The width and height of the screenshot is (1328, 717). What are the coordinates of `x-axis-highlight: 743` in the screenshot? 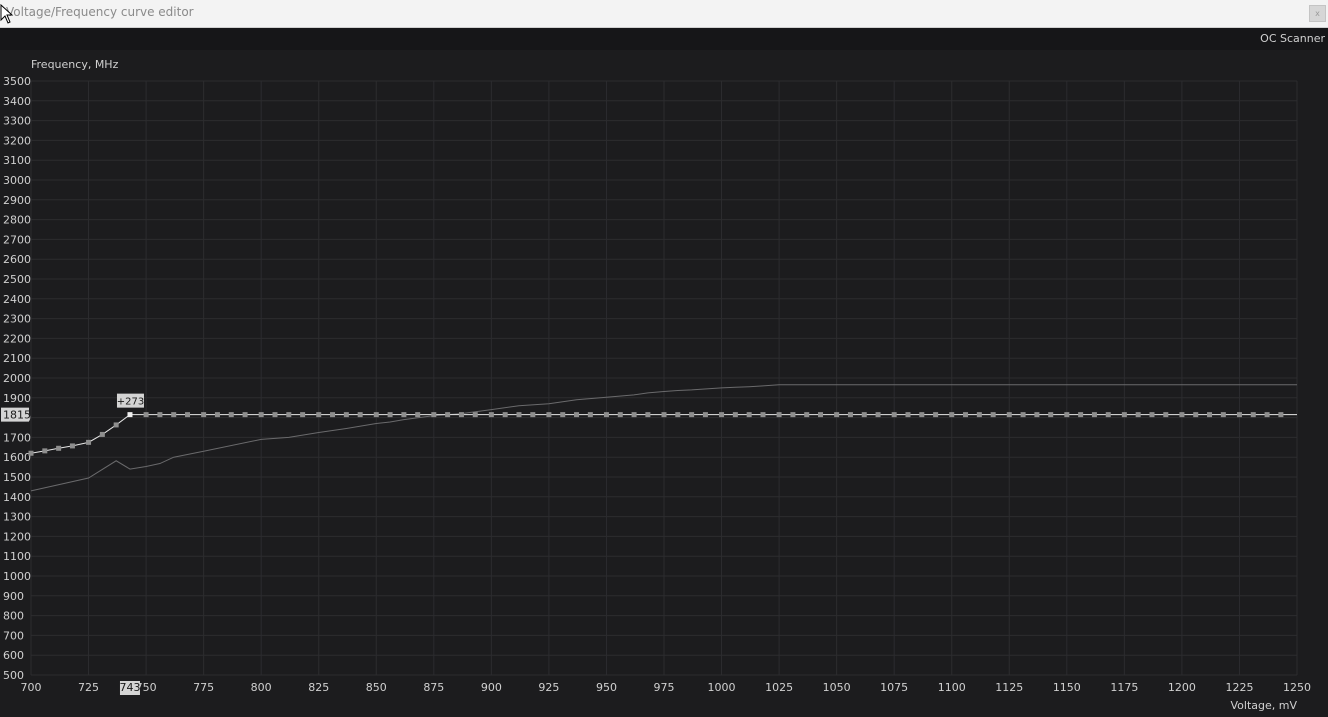 It's located at (129, 688).